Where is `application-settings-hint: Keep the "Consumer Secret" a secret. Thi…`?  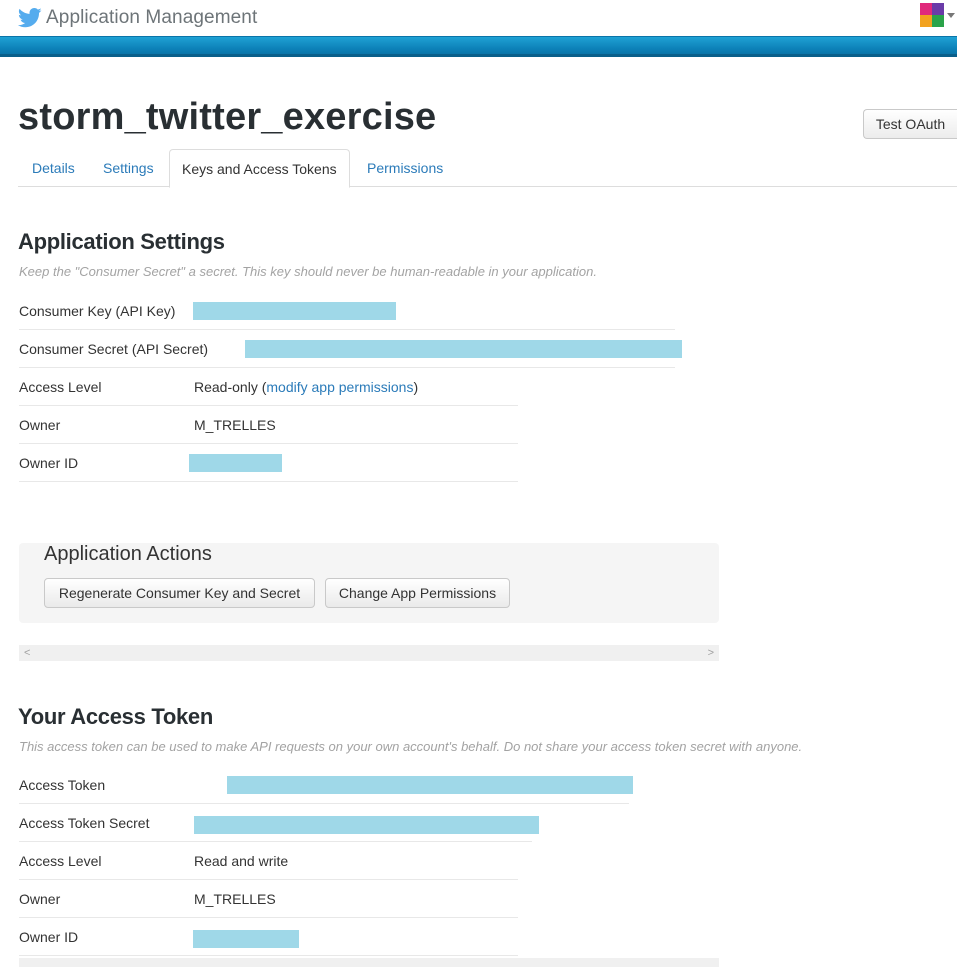 application-settings-hint: Keep the "Consumer Secret" a secret. Thi… is located at coordinates (308, 271).